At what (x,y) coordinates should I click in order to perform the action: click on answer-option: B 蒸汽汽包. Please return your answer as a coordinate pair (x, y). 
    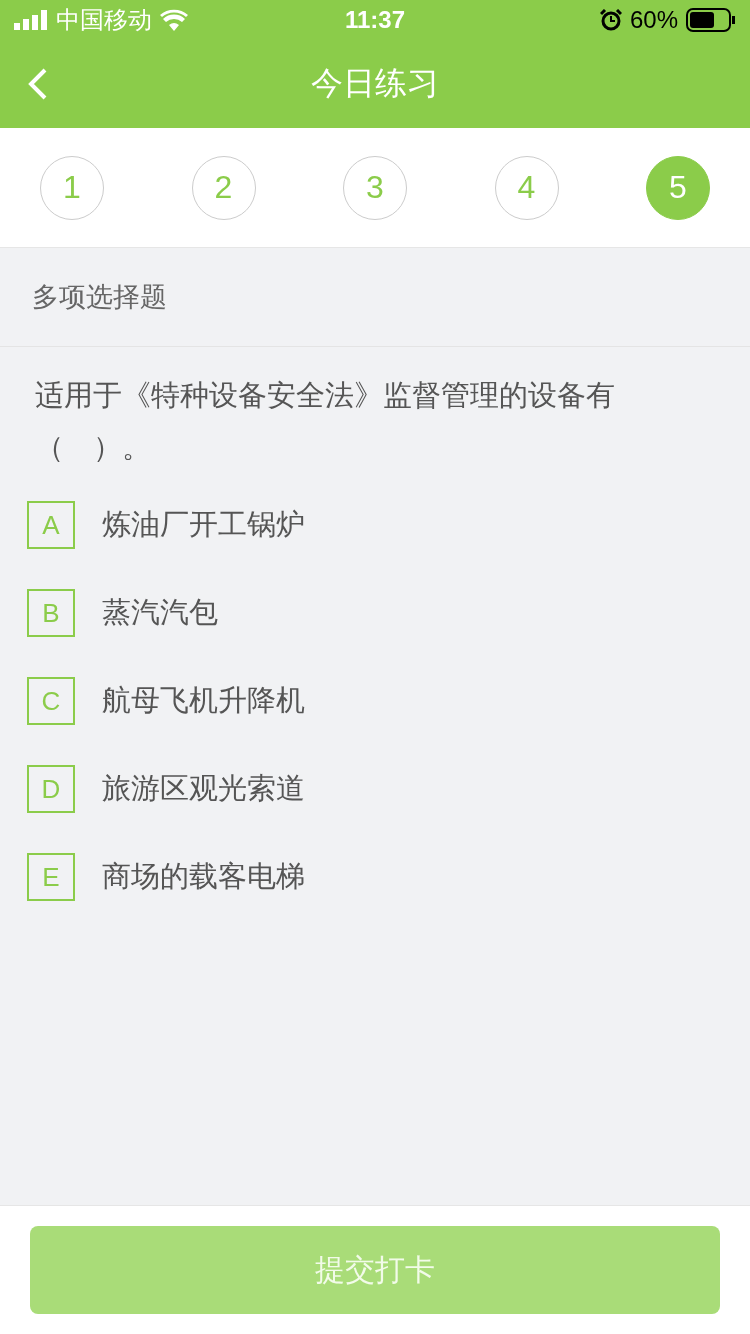
    Looking at the image, I should click on (122, 613).